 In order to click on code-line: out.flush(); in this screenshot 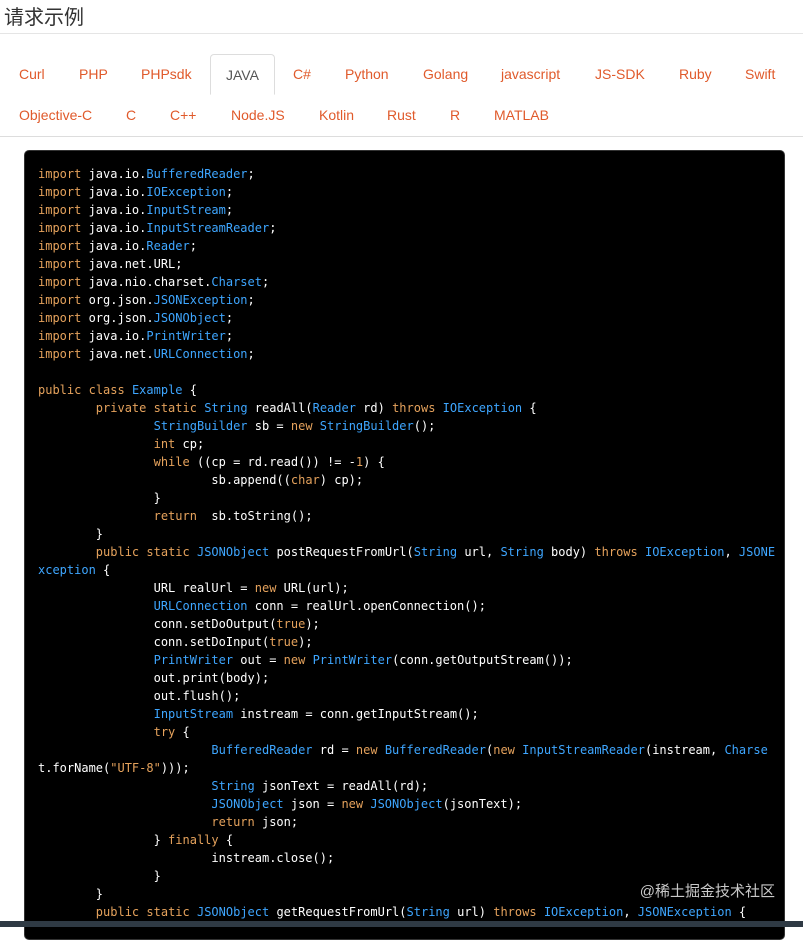, I will do `click(139, 696)`.